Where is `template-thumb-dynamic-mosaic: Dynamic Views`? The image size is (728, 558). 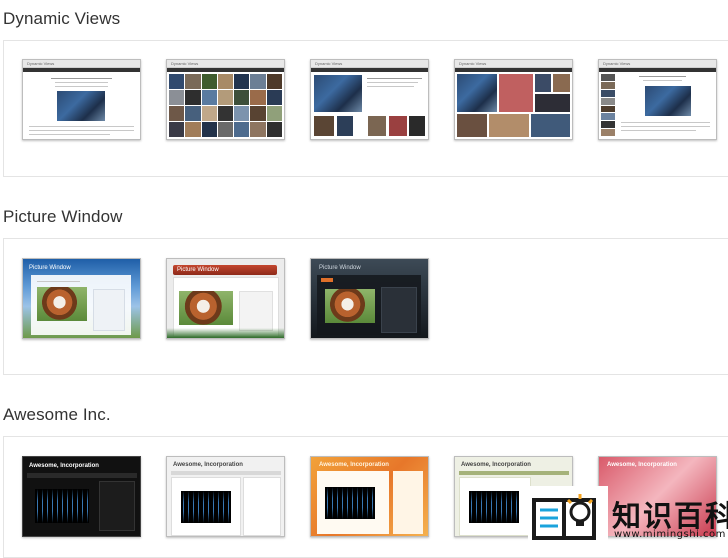
template-thumb-dynamic-mosaic: Dynamic Views is located at coordinates (225, 99).